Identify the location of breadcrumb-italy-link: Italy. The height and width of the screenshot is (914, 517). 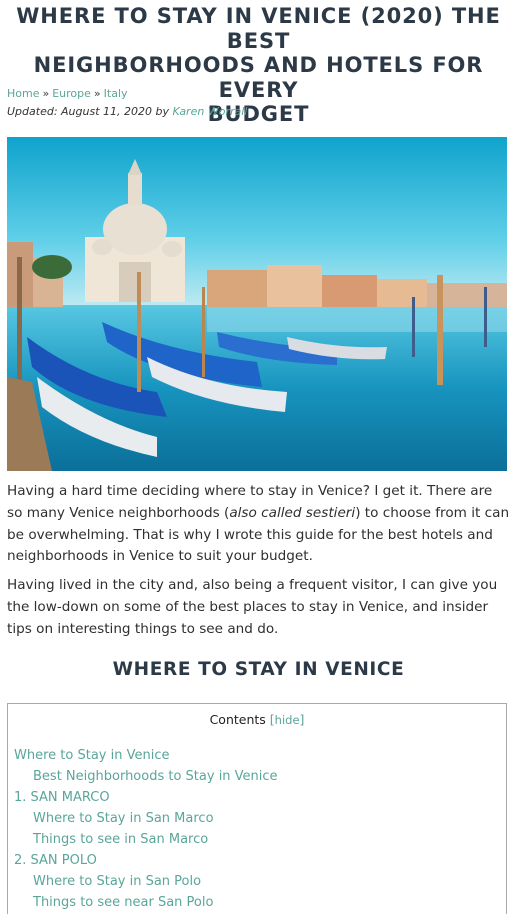
(116, 93).